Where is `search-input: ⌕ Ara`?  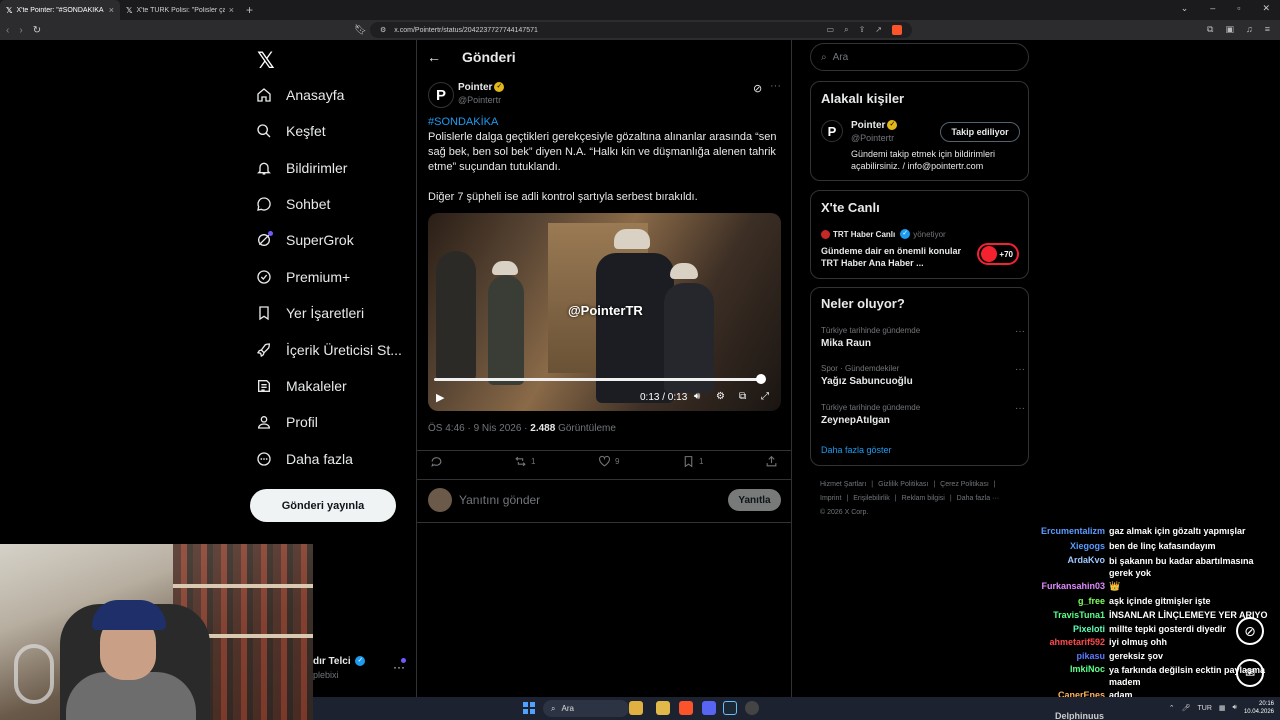
search-input: ⌕ Ara is located at coordinates (919, 57).